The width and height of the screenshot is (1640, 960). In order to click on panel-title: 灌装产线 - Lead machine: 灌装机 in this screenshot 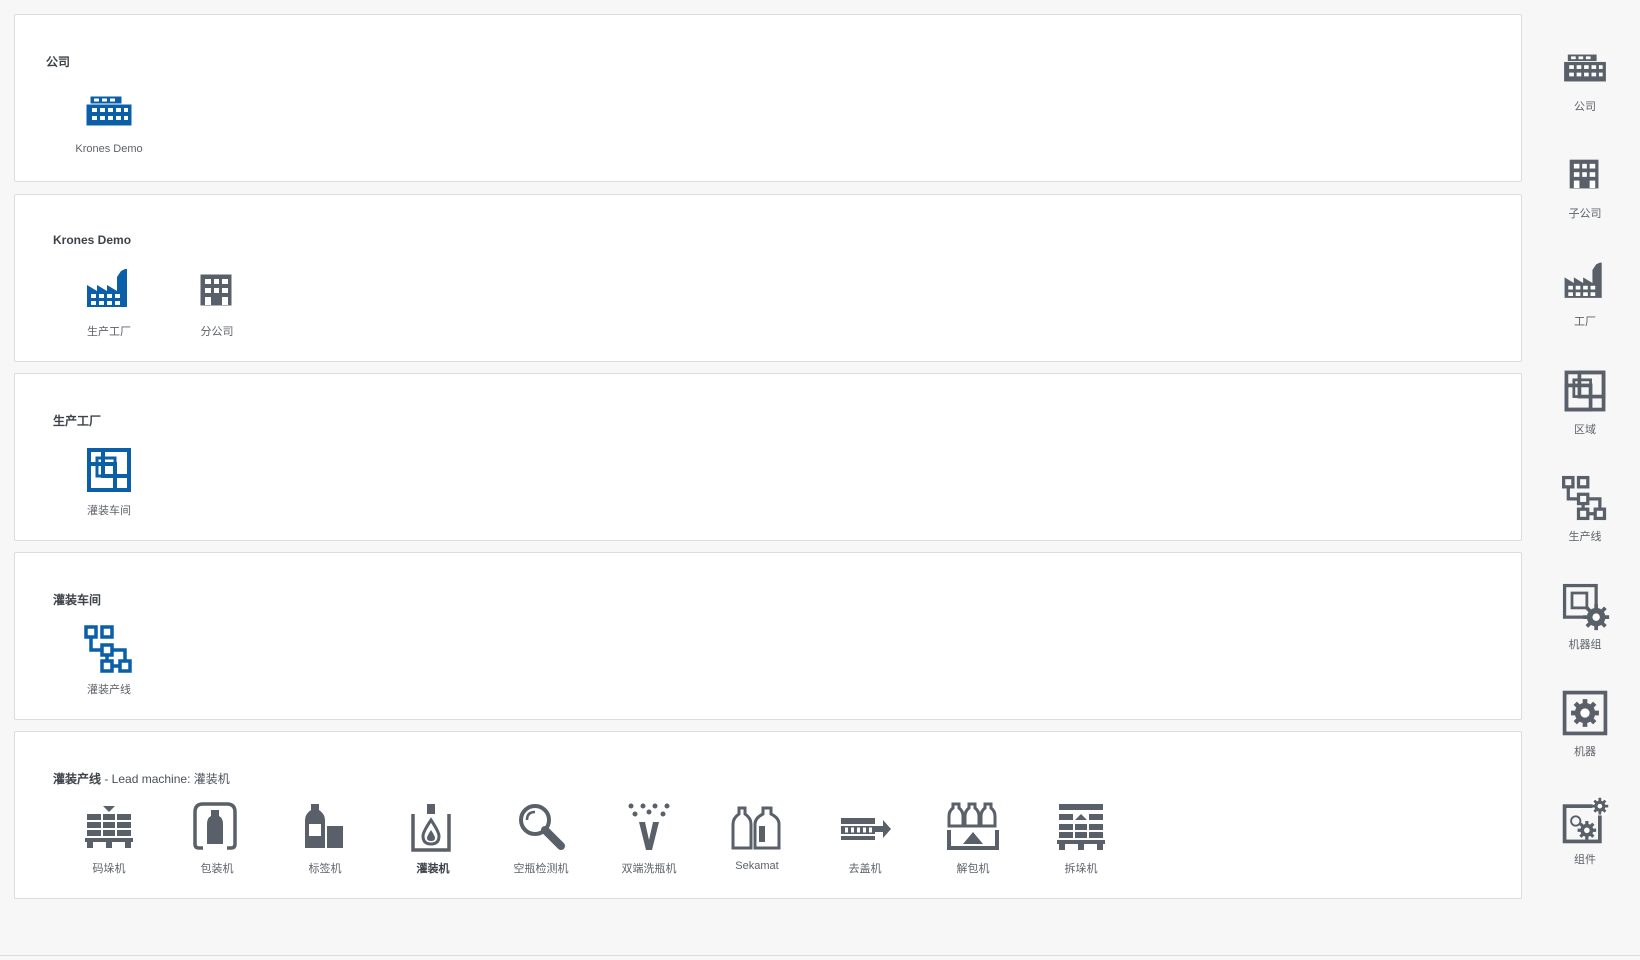, I will do `click(141, 779)`.